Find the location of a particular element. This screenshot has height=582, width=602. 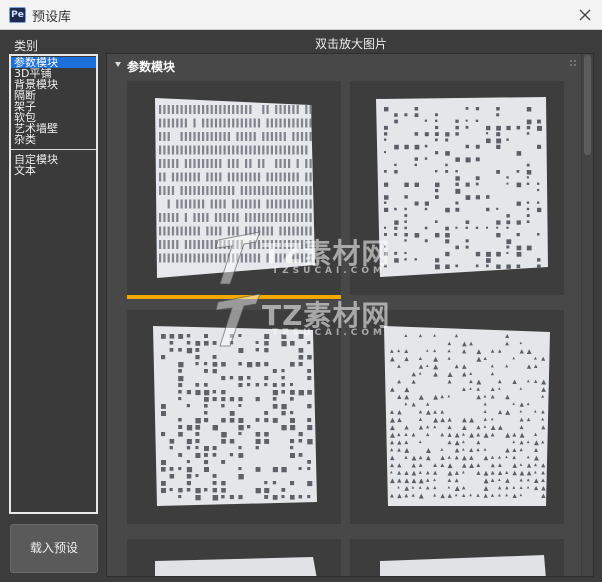

category-item-text: 文本 is located at coordinates (53, 170).